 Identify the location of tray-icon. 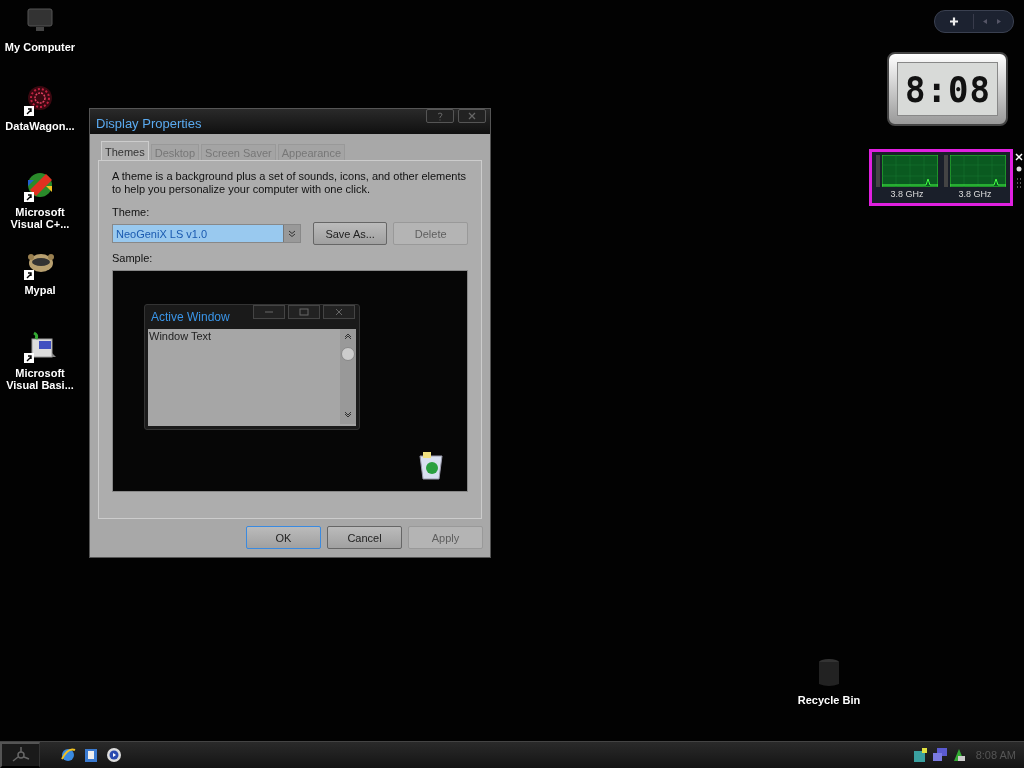
(920, 755).